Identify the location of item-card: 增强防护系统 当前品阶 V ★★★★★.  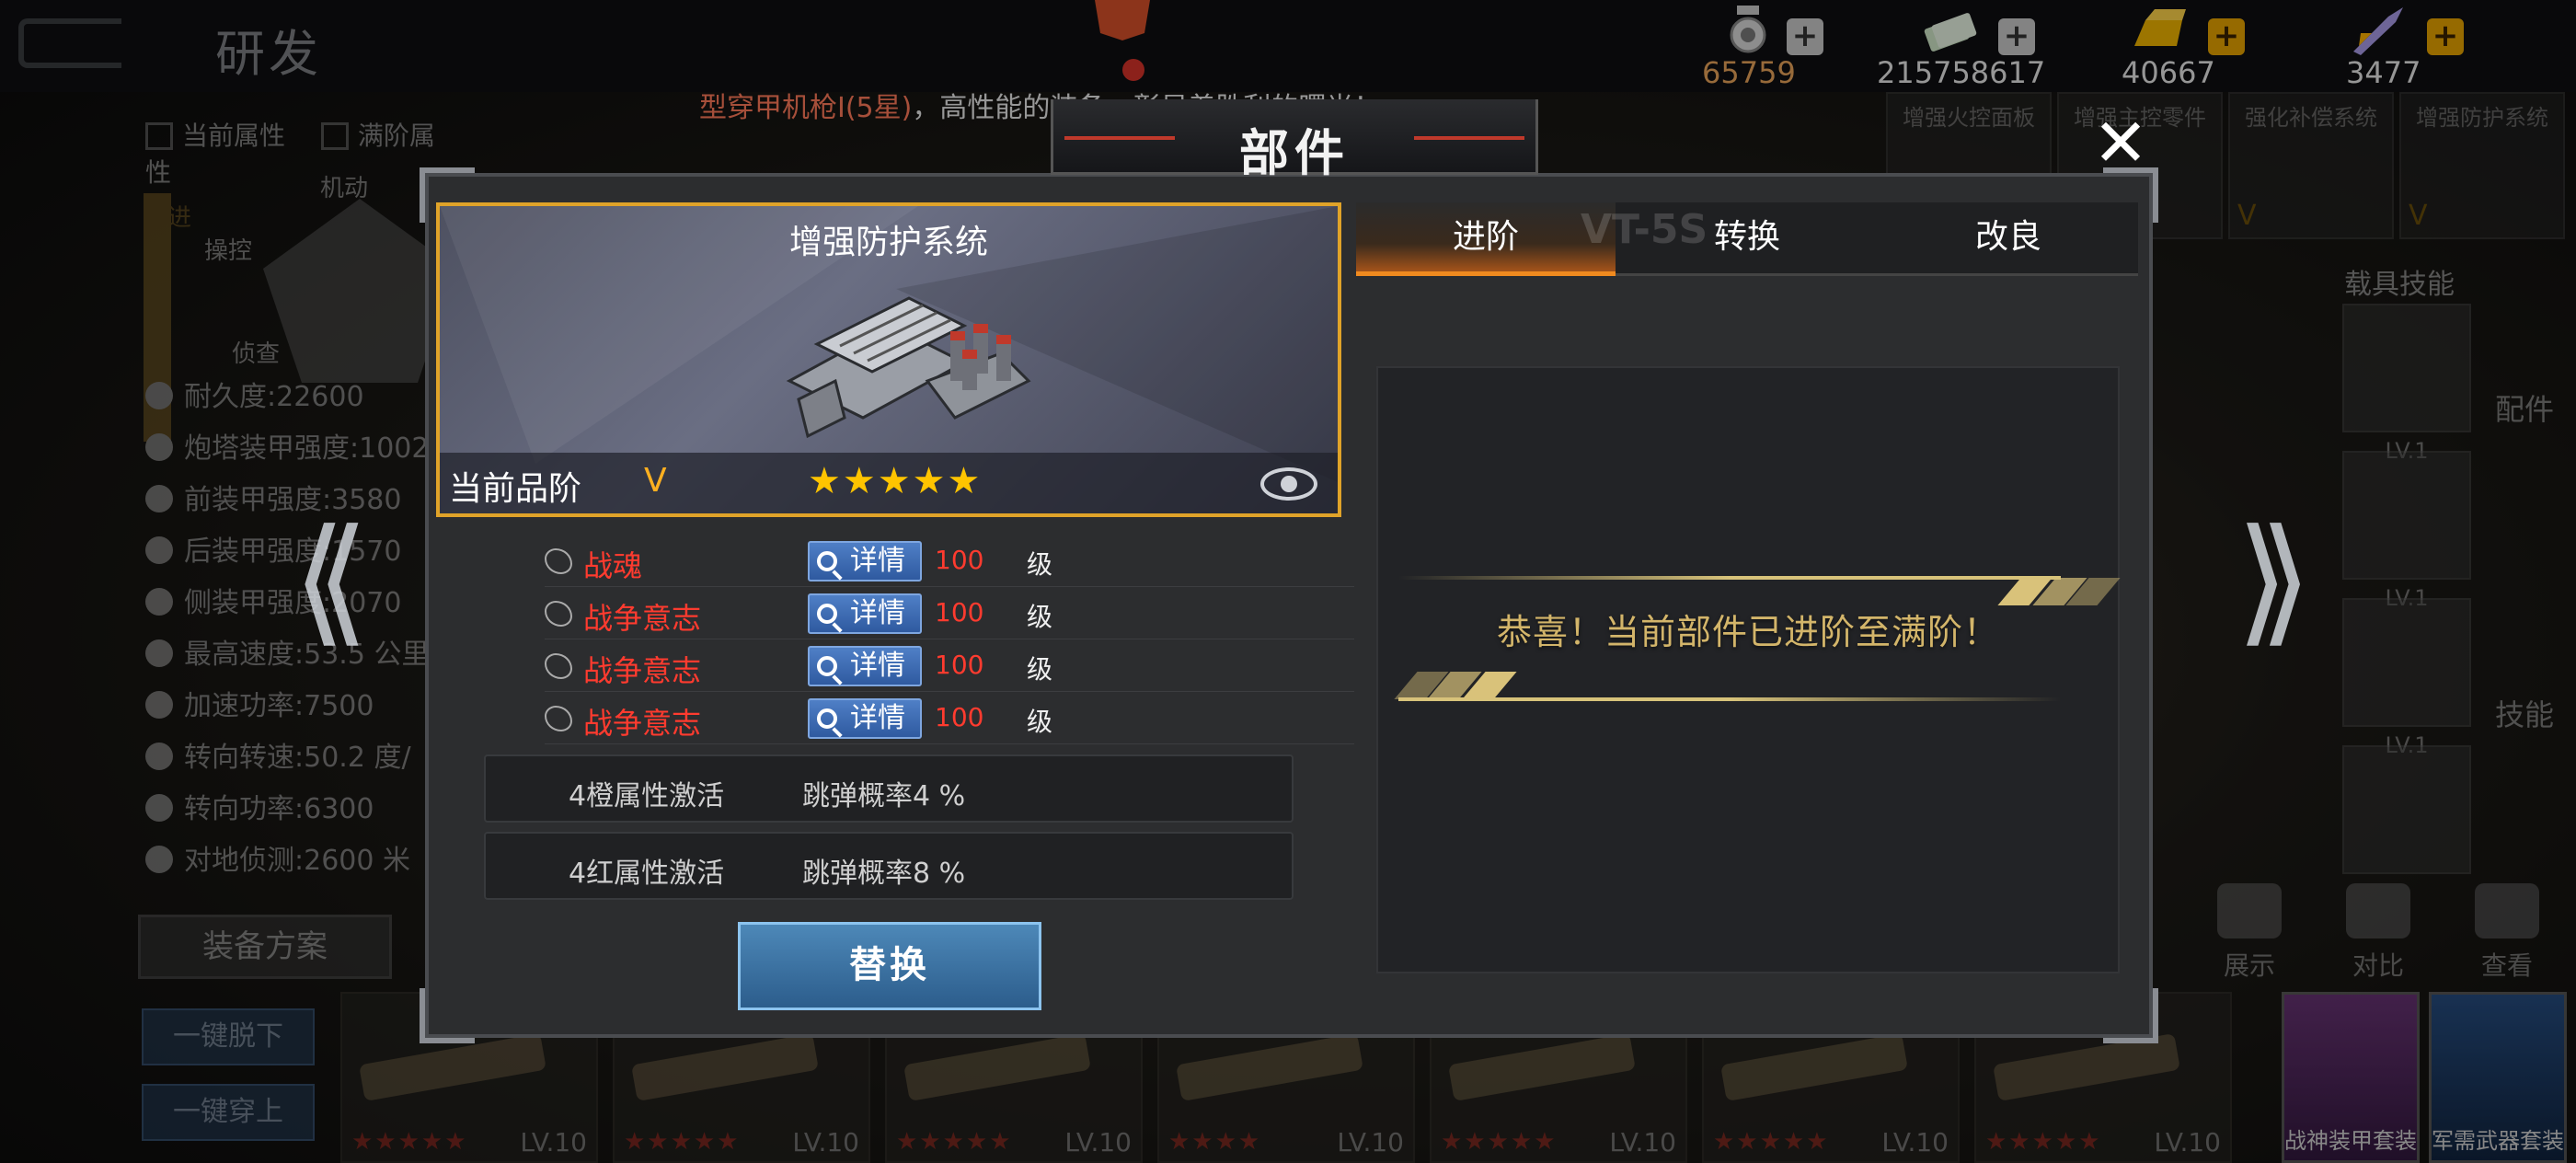
(888, 360).